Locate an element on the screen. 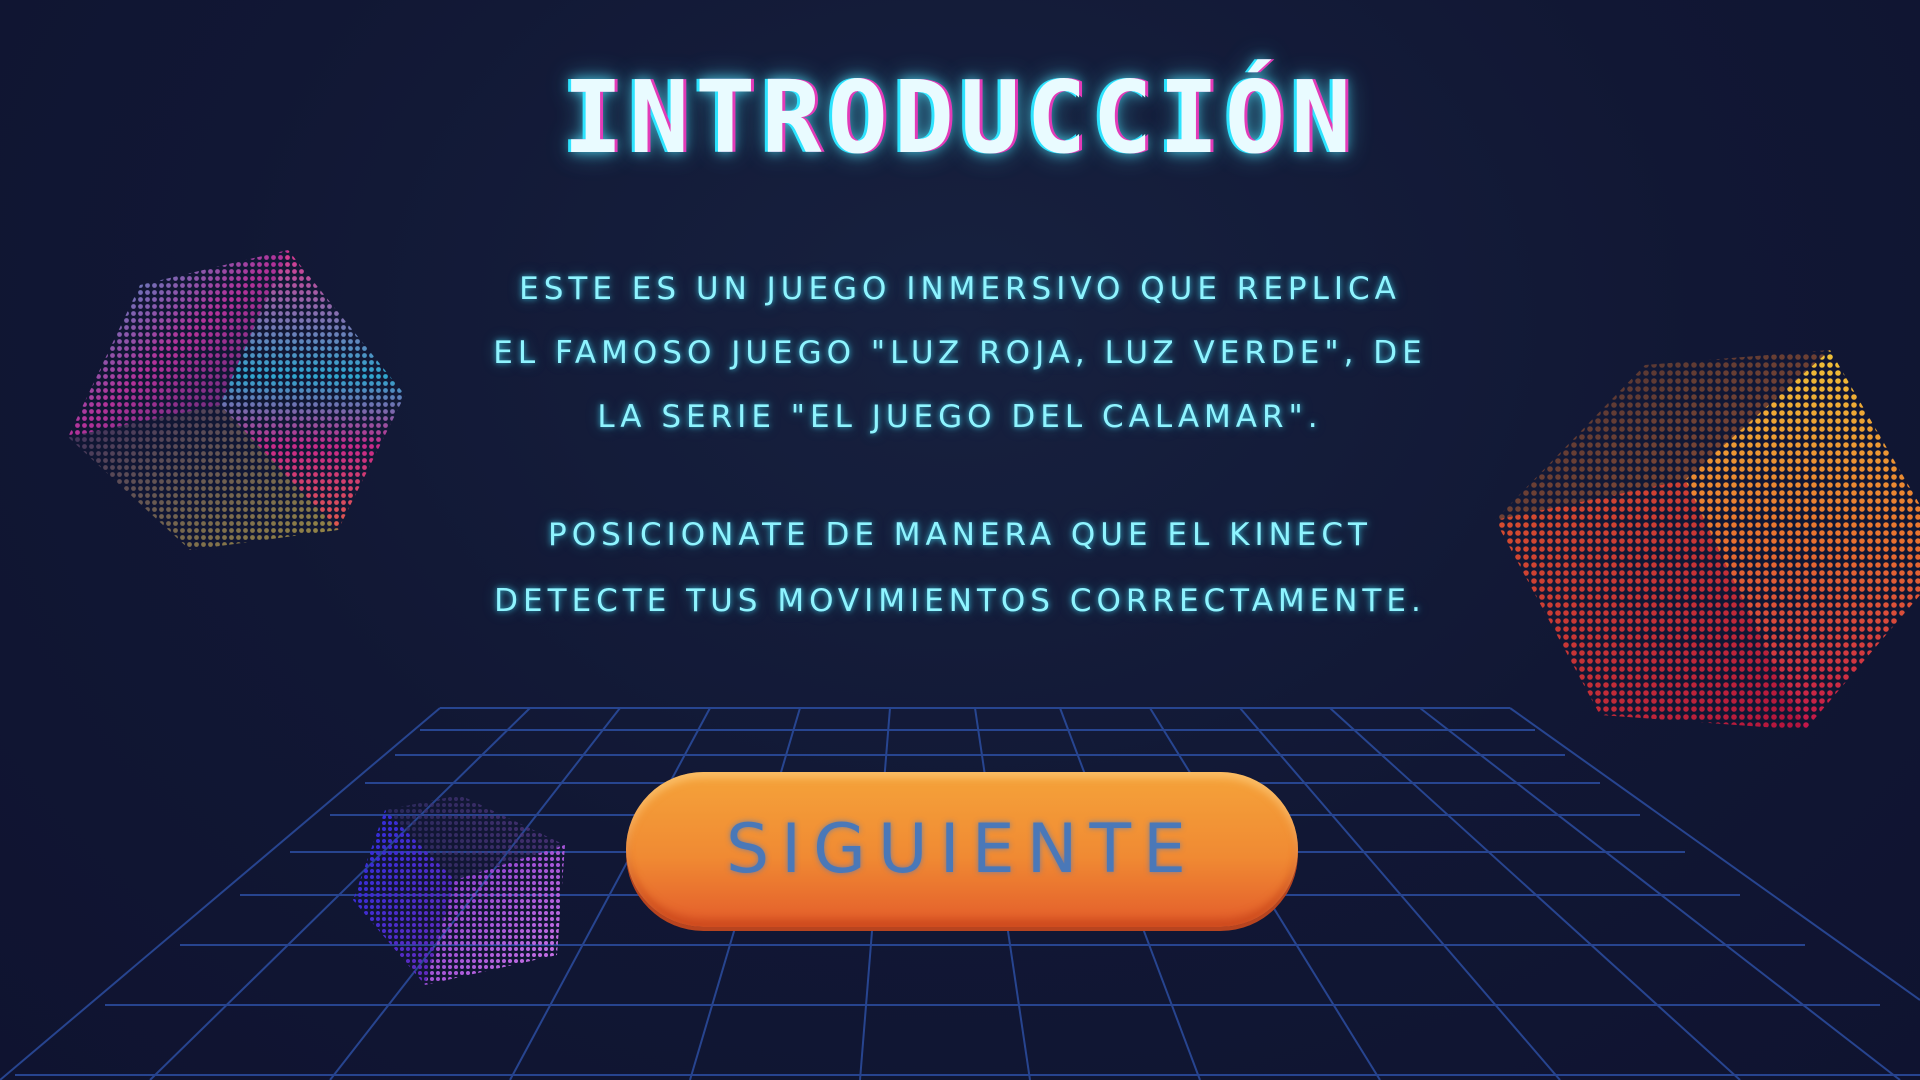  instruction-line: DETECTE TUS MOVIMIENTOS CORRECTAMENTE. is located at coordinates (960, 601).